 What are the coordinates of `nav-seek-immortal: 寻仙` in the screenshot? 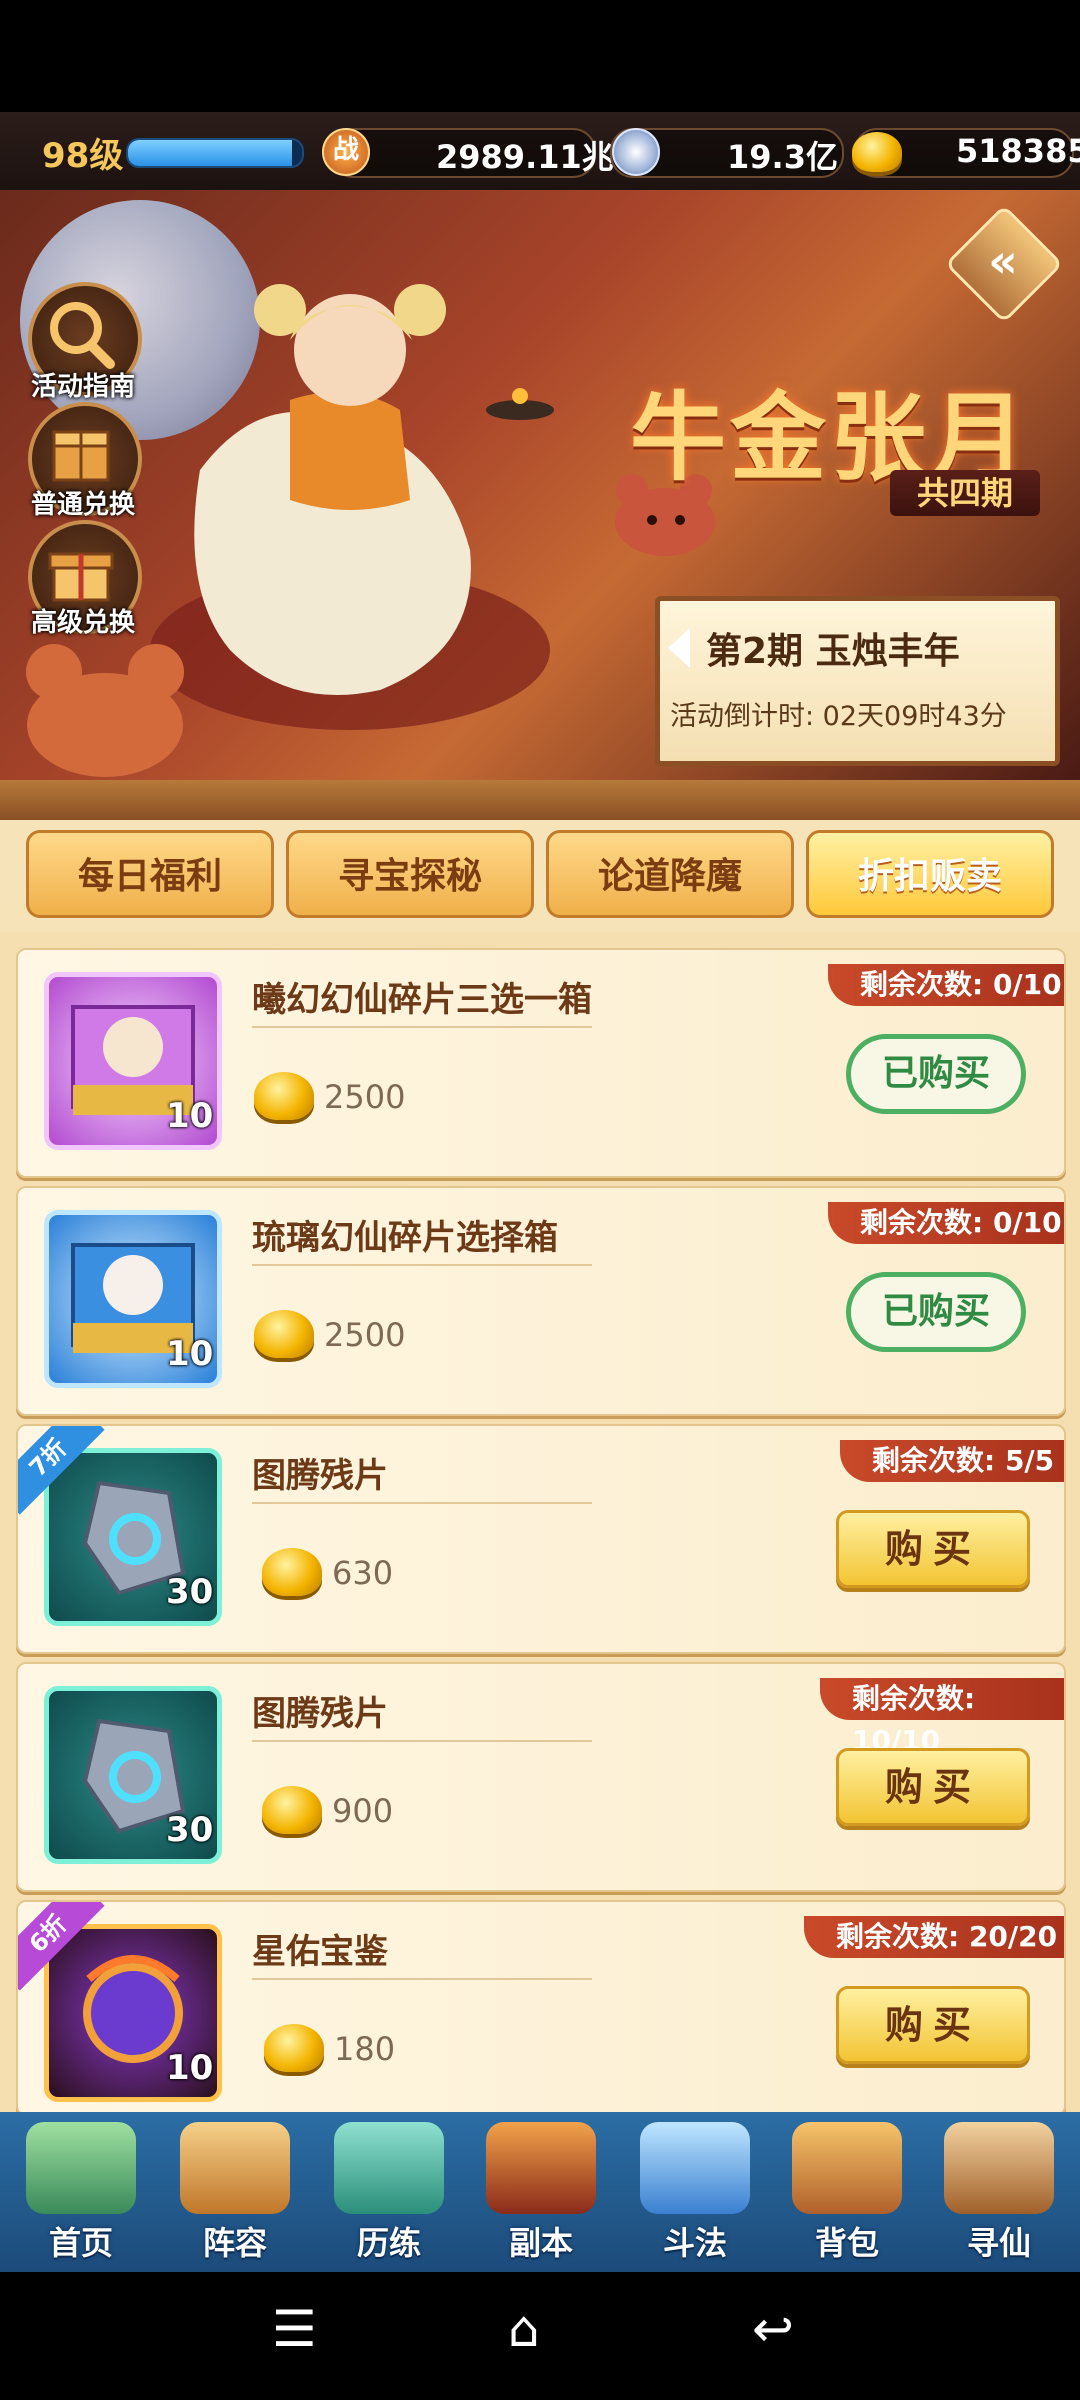 It's located at (999, 2192).